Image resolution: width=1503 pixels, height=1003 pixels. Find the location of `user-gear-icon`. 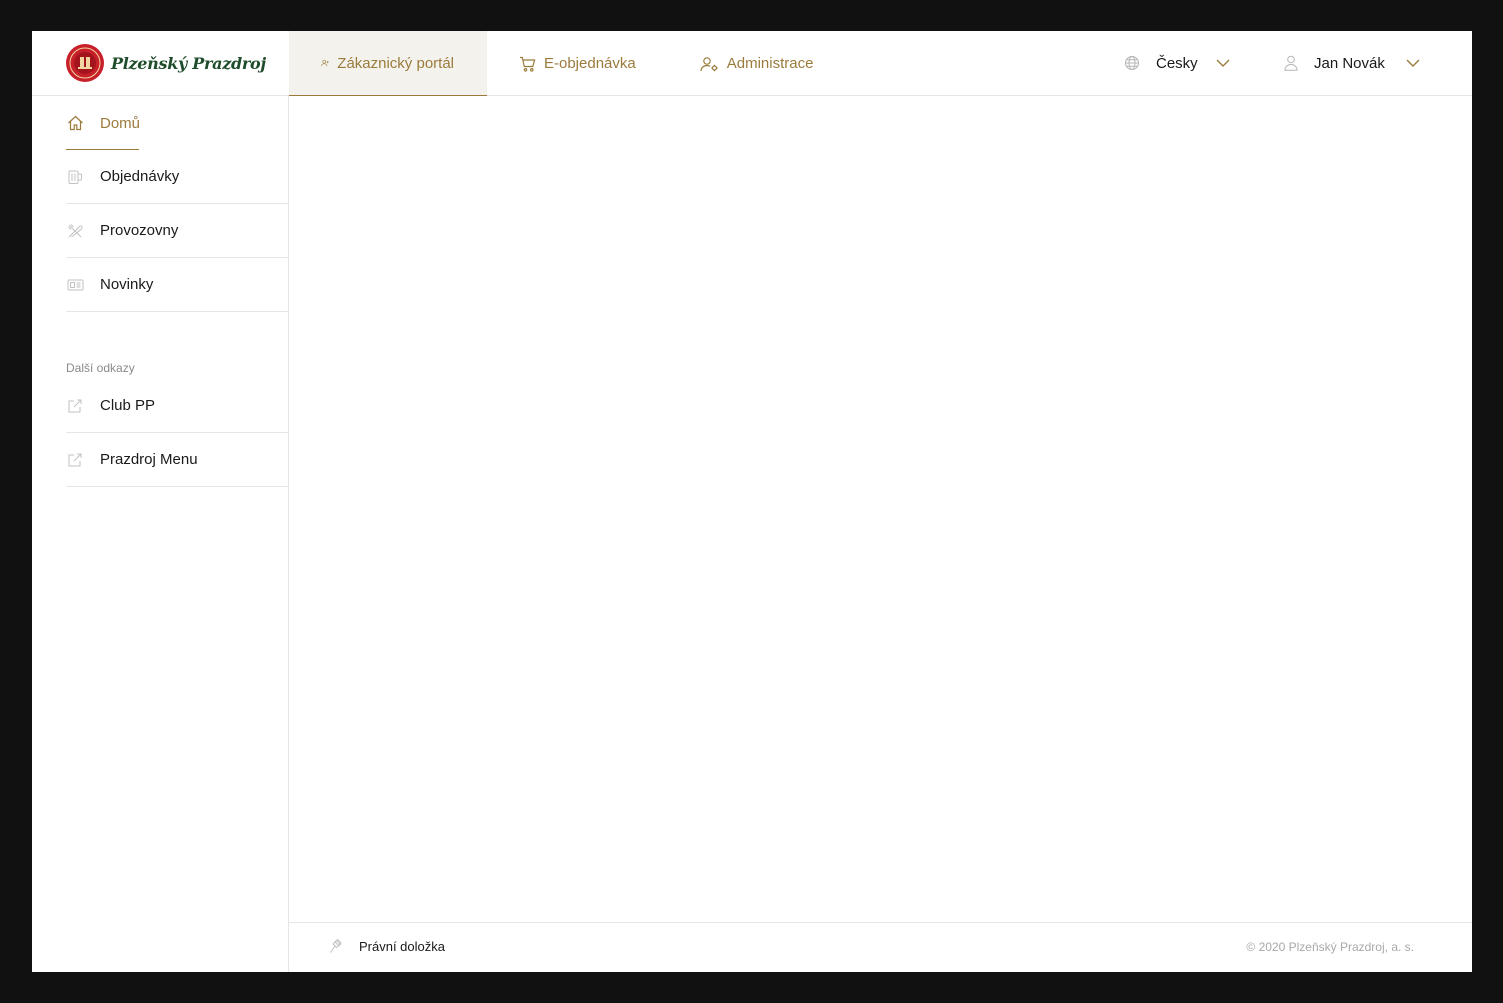

user-gear-icon is located at coordinates (709, 63).